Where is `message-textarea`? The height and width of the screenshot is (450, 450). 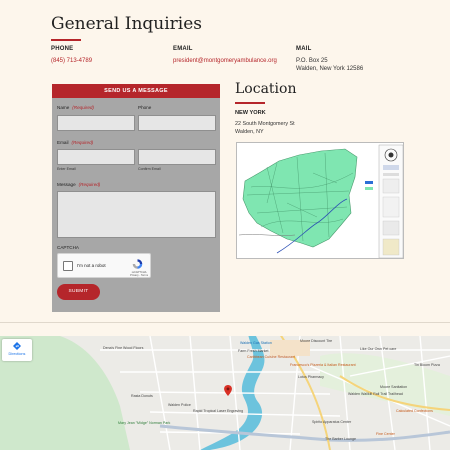
message-textarea is located at coordinates (136, 214).